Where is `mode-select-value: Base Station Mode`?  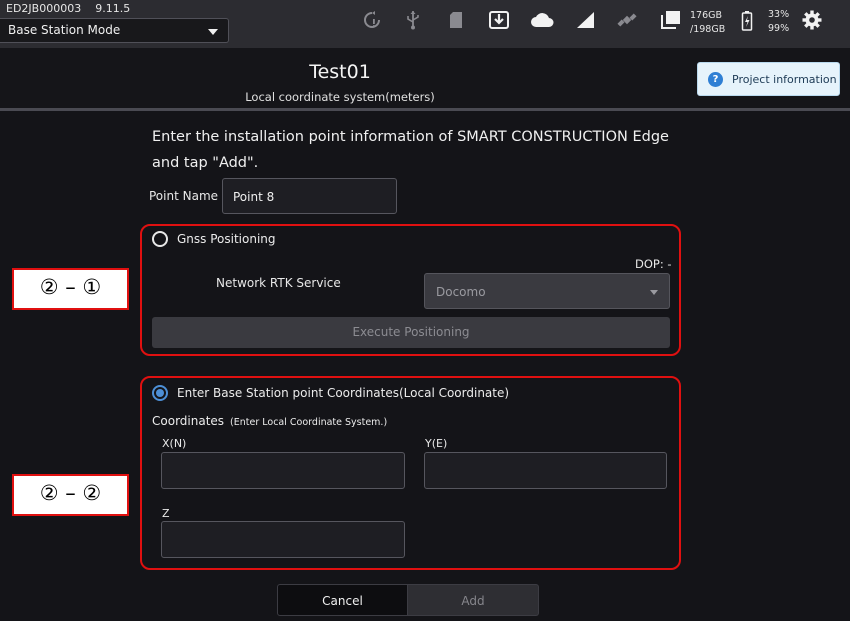
mode-select-value: Base Station Mode is located at coordinates (64, 30).